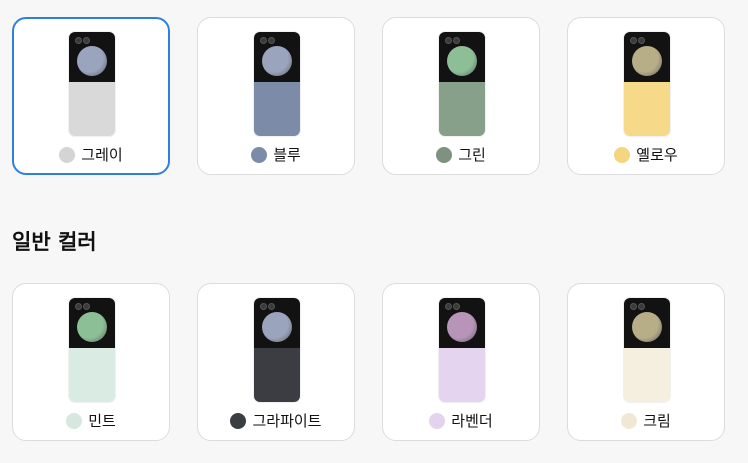  Describe the element at coordinates (472, 155) in the screenshot. I see `color-name: 그린` at that location.